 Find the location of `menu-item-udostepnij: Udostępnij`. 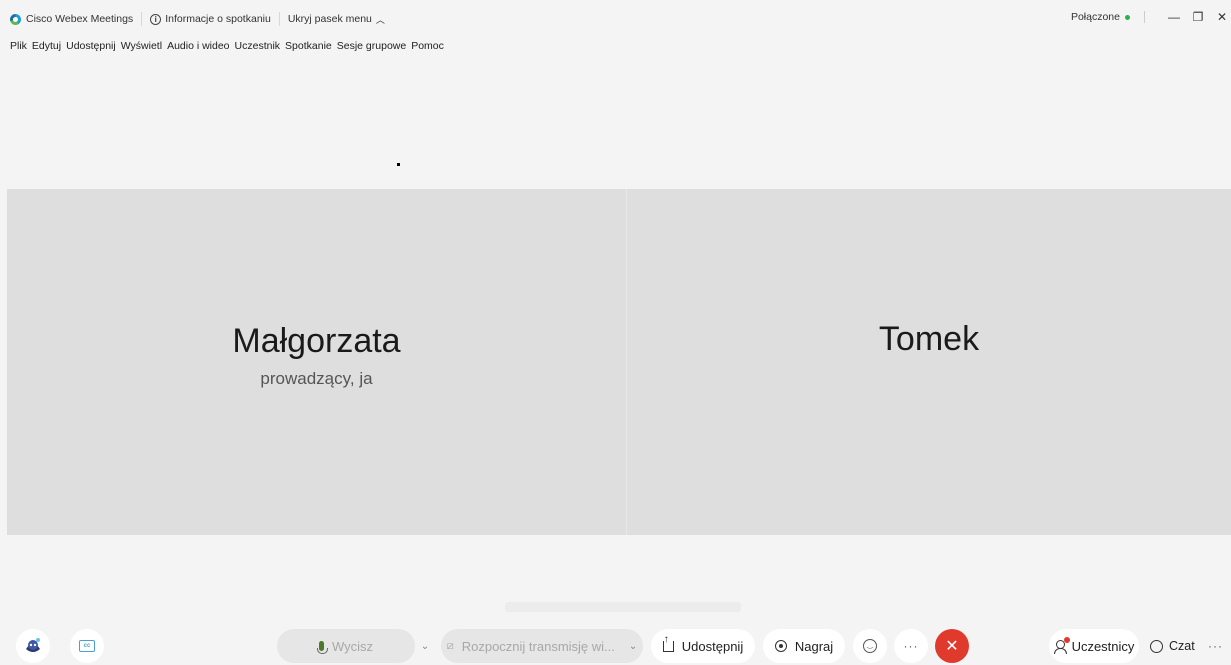

menu-item-udostepnij: Udostępnij is located at coordinates (91, 46).